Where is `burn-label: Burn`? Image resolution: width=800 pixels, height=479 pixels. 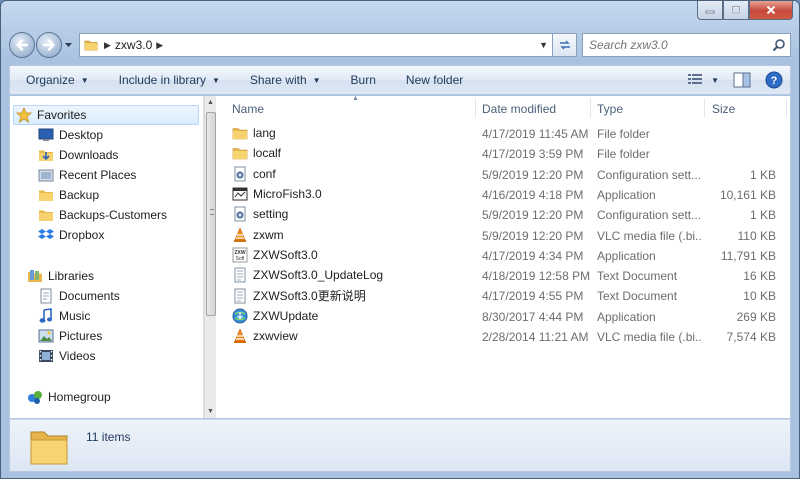 burn-label: Burn is located at coordinates (363, 80).